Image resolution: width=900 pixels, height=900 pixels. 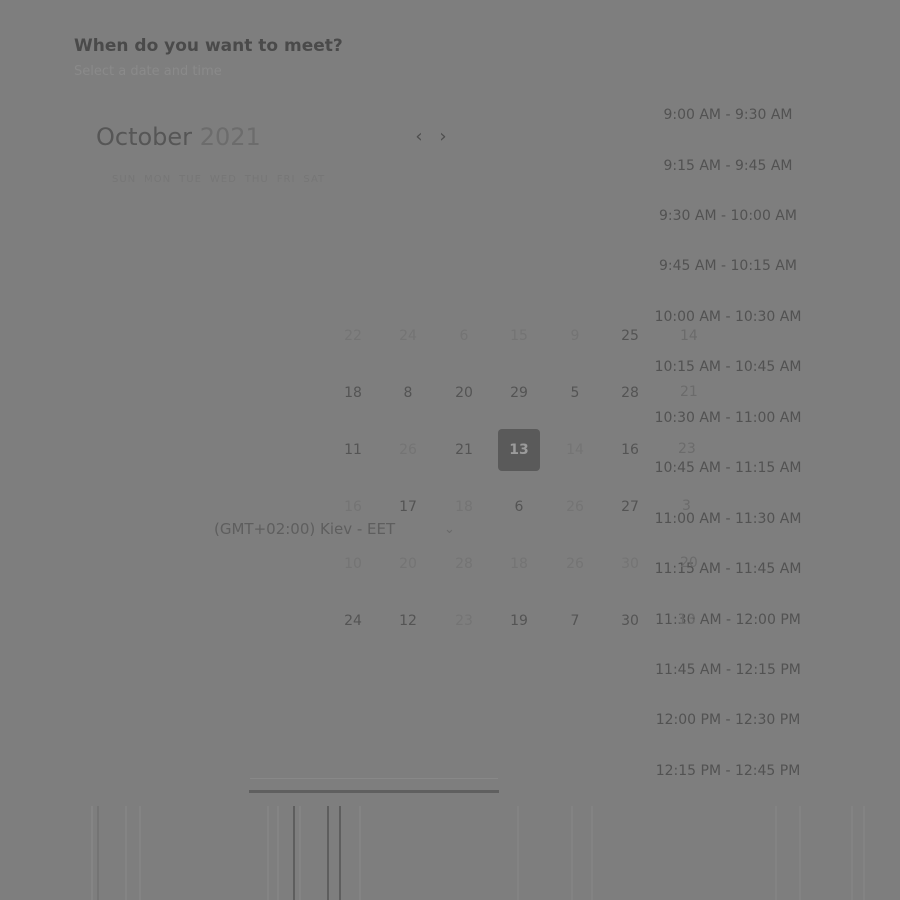 I want to click on chevron-left-icon: ‹, so click(x=419, y=137).